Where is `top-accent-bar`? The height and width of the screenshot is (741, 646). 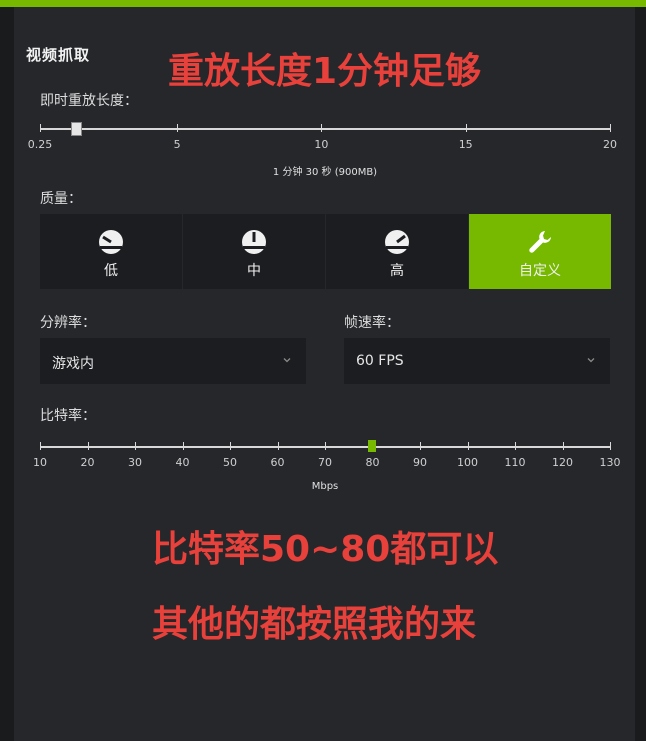
top-accent-bar is located at coordinates (323, 3).